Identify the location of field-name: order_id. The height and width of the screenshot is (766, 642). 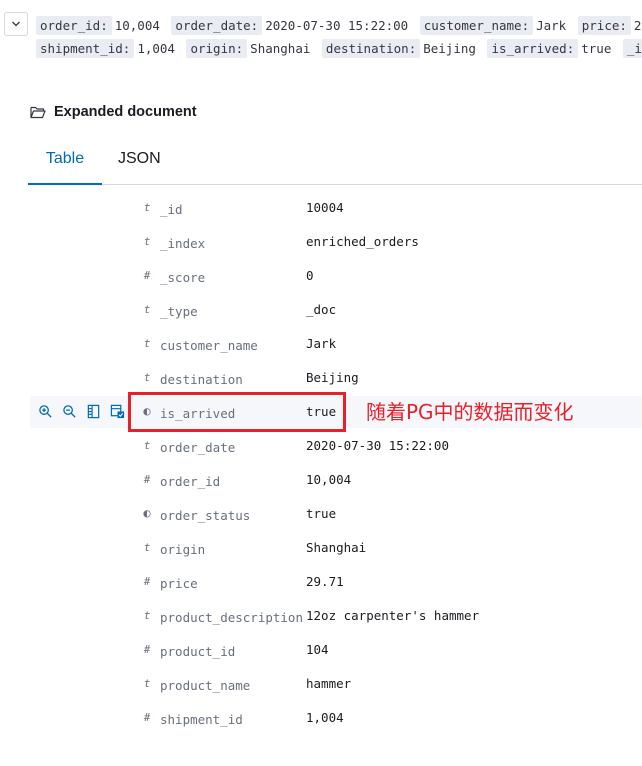
(190, 481).